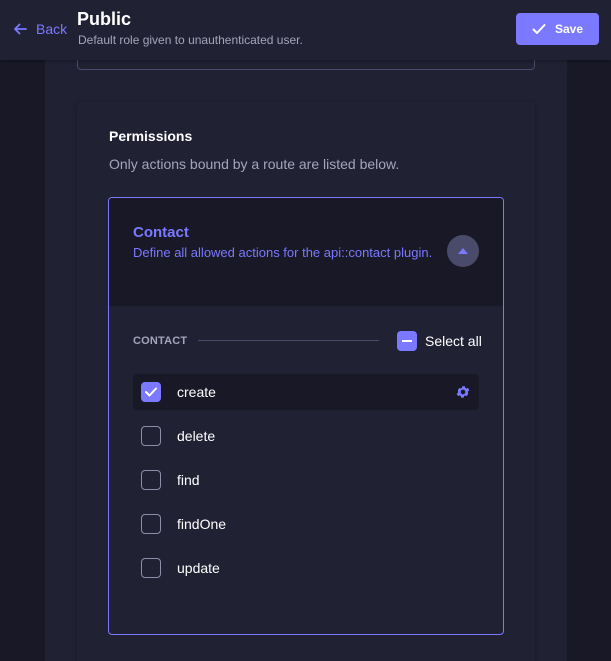 The height and width of the screenshot is (661, 611). I want to click on check-icon, so click(539, 29).